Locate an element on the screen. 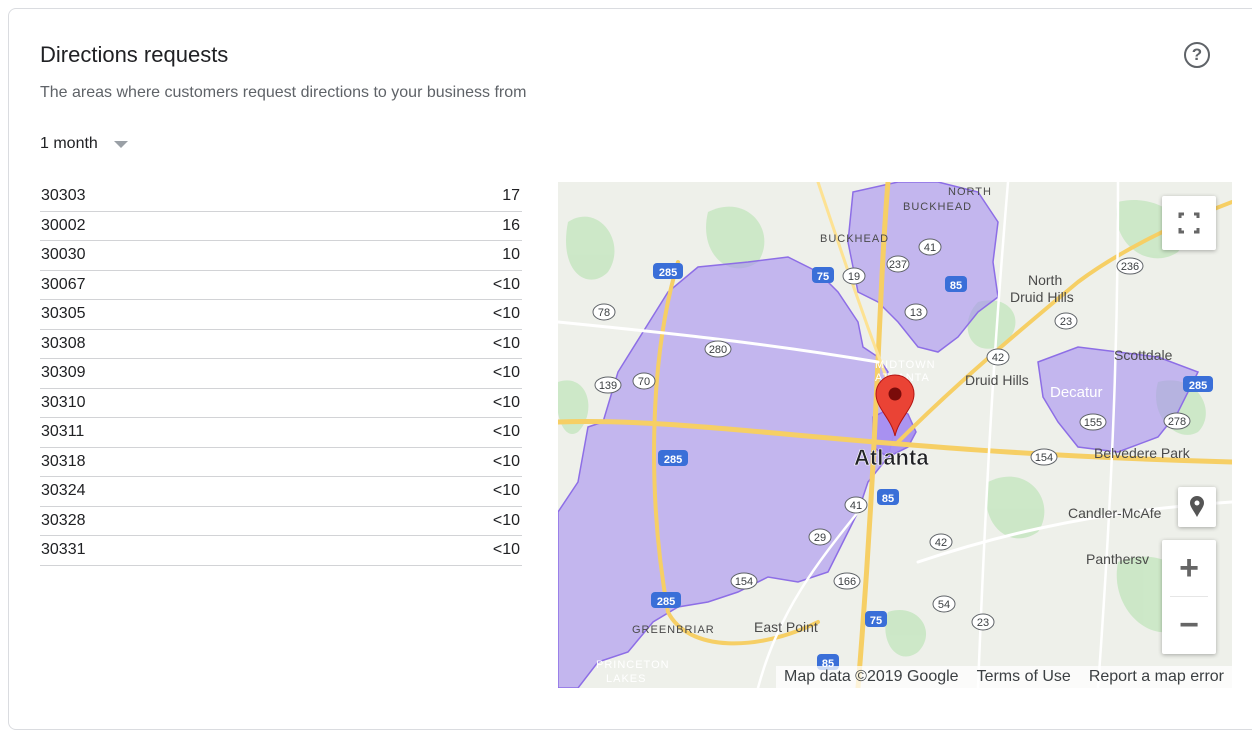 Image resolution: width=1252 pixels, height=730 pixels. shield-237: 237 is located at coordinates (898, 265).